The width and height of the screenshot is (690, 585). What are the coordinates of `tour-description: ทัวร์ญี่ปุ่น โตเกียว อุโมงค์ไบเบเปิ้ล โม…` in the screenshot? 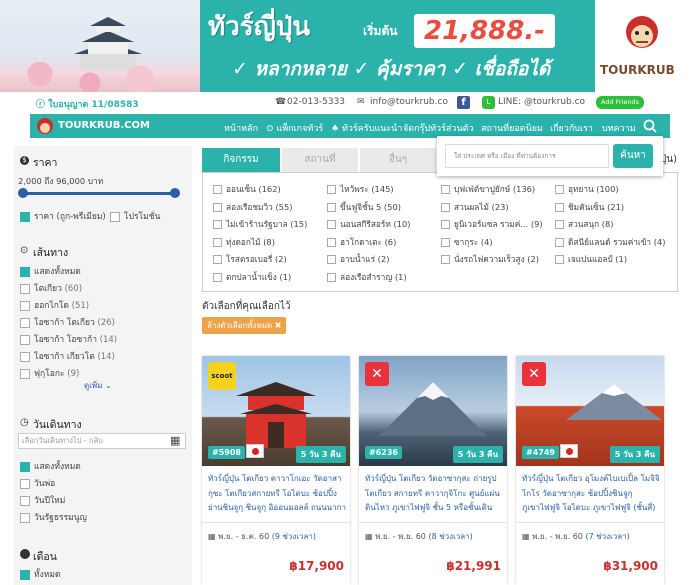 It's located at (591, 494).